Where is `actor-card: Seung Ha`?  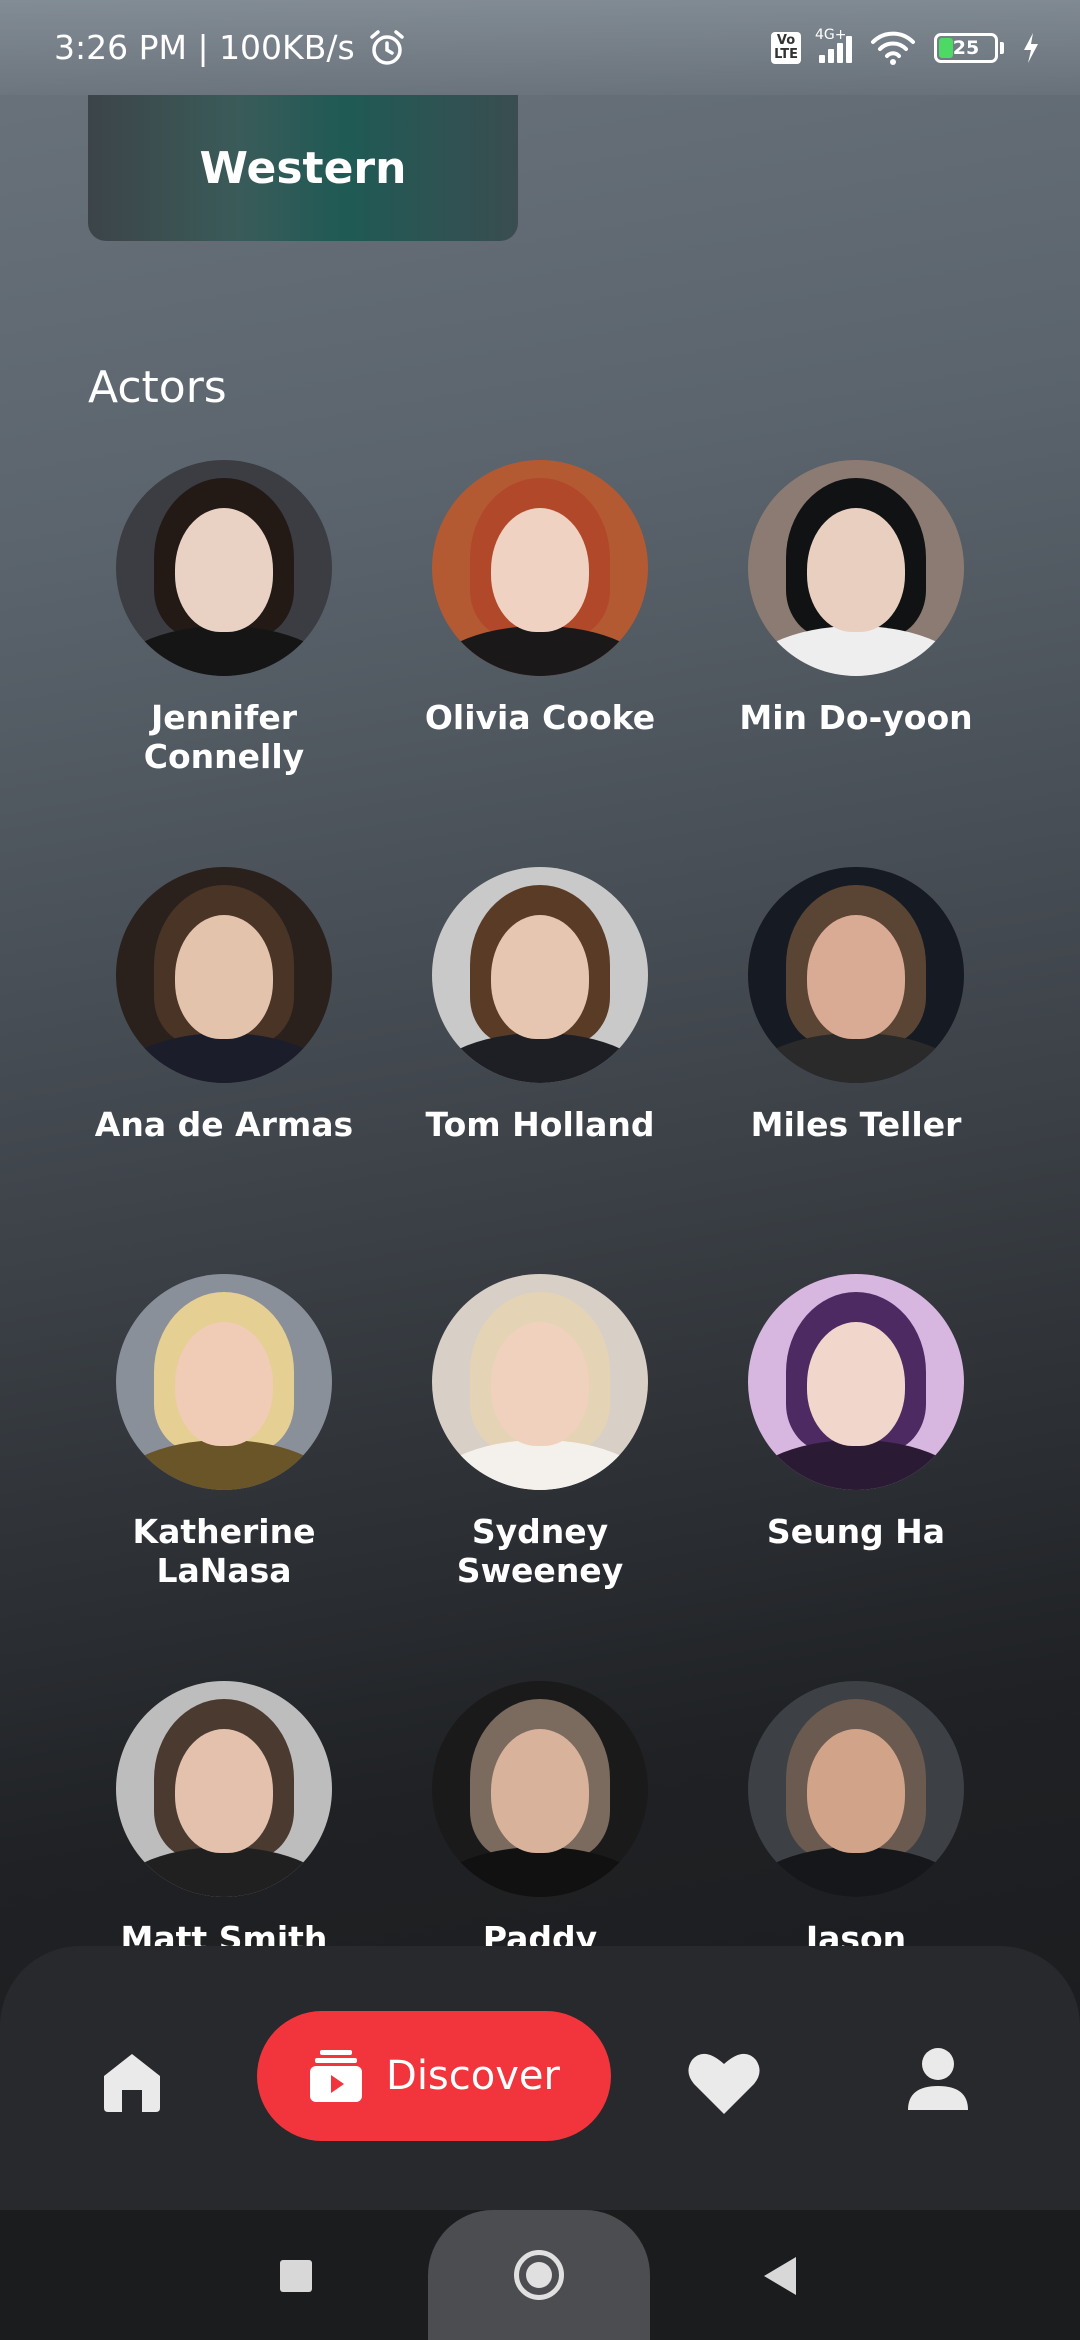
actor-card: Seung Ha is located at coordinates (856, 1477).